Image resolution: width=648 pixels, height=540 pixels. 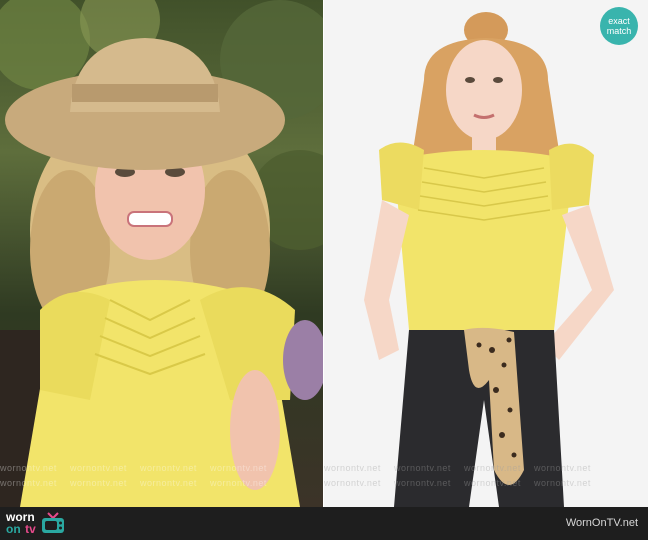 I want to click on logo-on-tv-row: on tv, so click(x=21, y=529).